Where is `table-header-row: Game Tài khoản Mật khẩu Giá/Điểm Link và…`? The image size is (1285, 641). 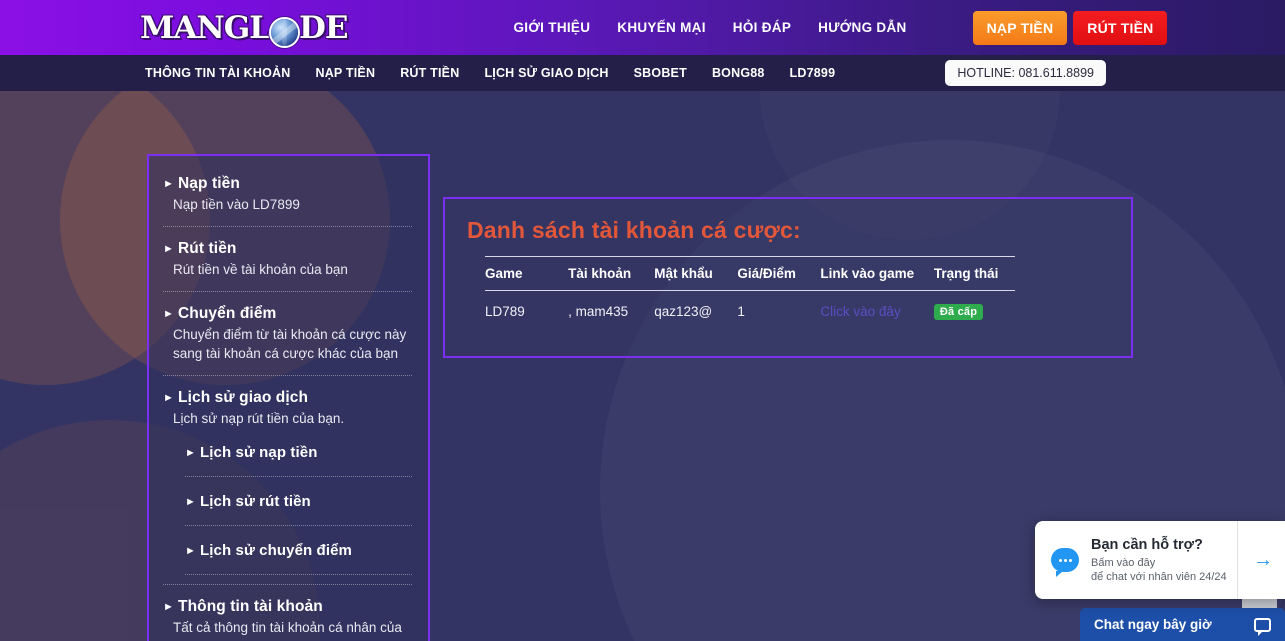
table-header-row: Game Tài khoản Mật khẩu Giá/Điểm Link và… is located at coordinates (750, 273).